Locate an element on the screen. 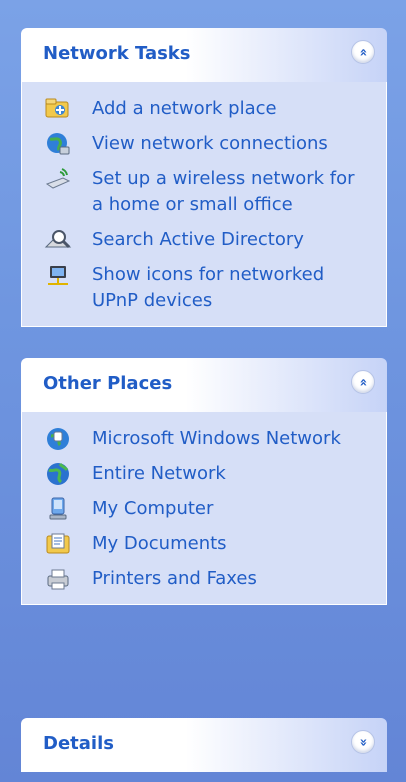  place-microsoft-windows-network: Microsoft Windows Network is located at coordinates (204, 439).